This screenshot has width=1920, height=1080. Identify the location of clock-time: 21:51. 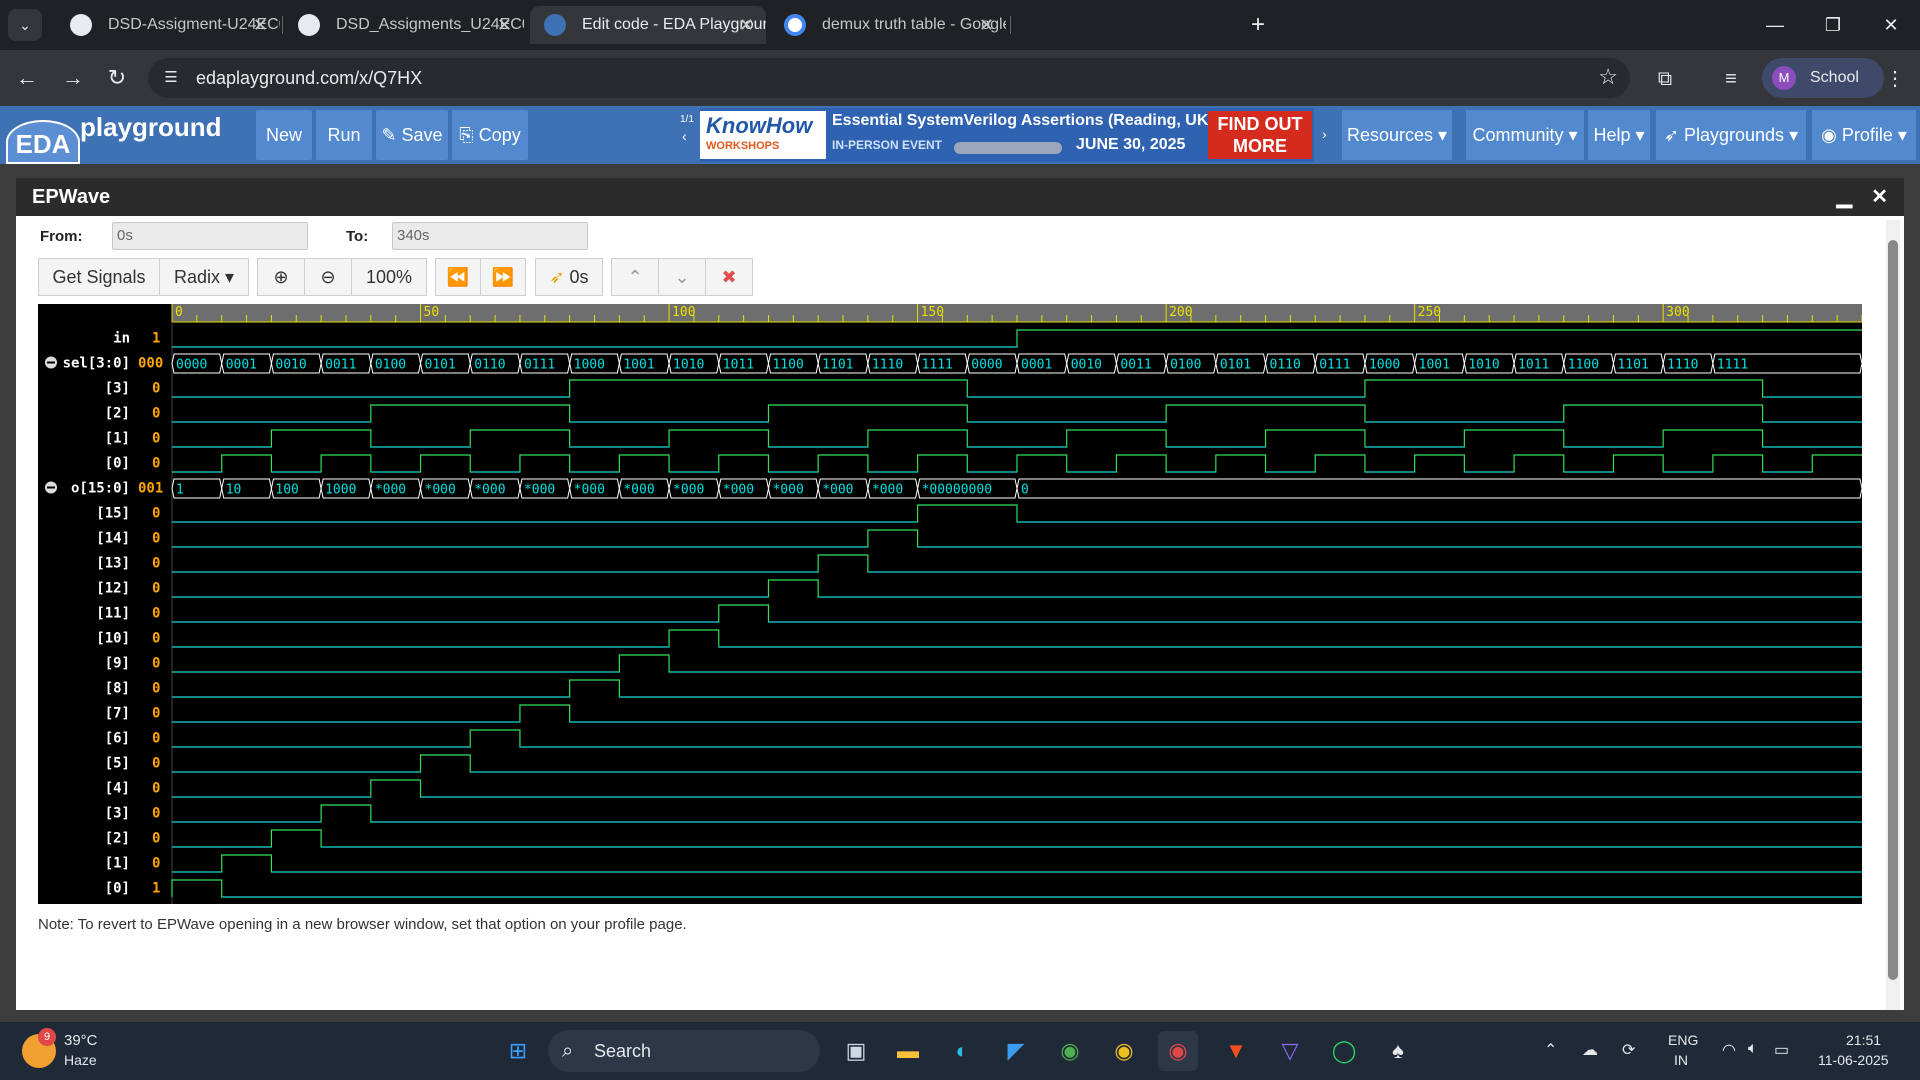
(1863, 1040).